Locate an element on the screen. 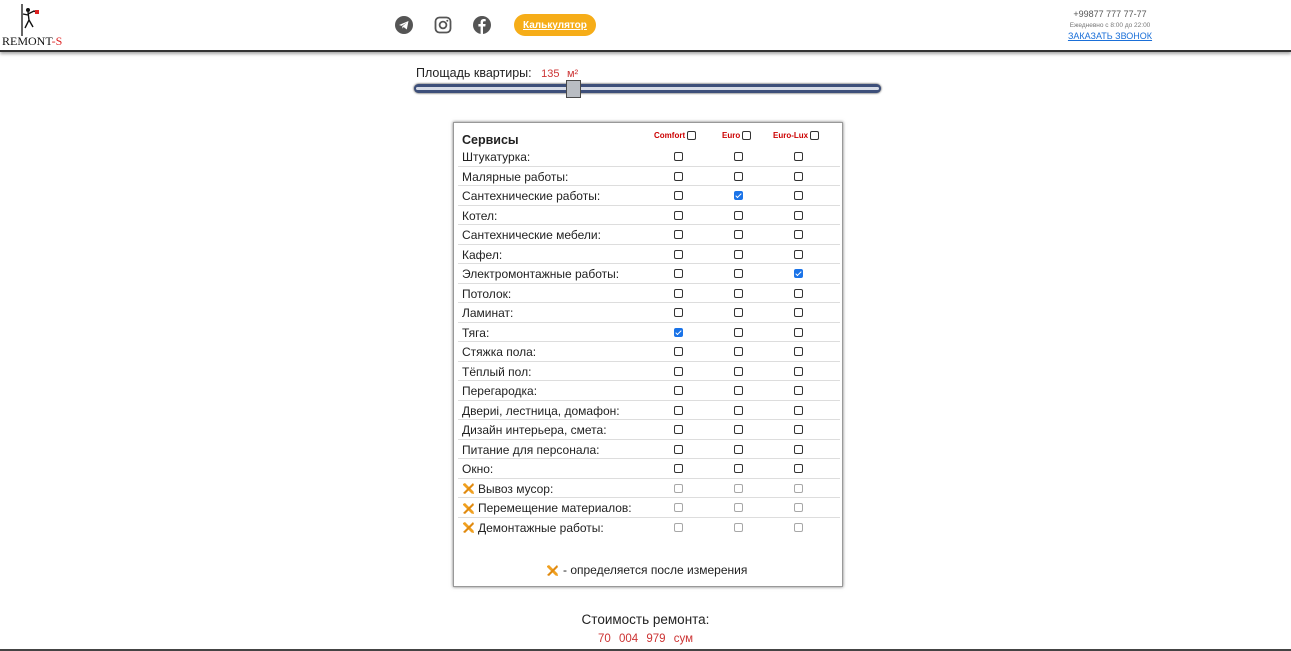  service-label: Котел: is located at coordinates (479, 216).